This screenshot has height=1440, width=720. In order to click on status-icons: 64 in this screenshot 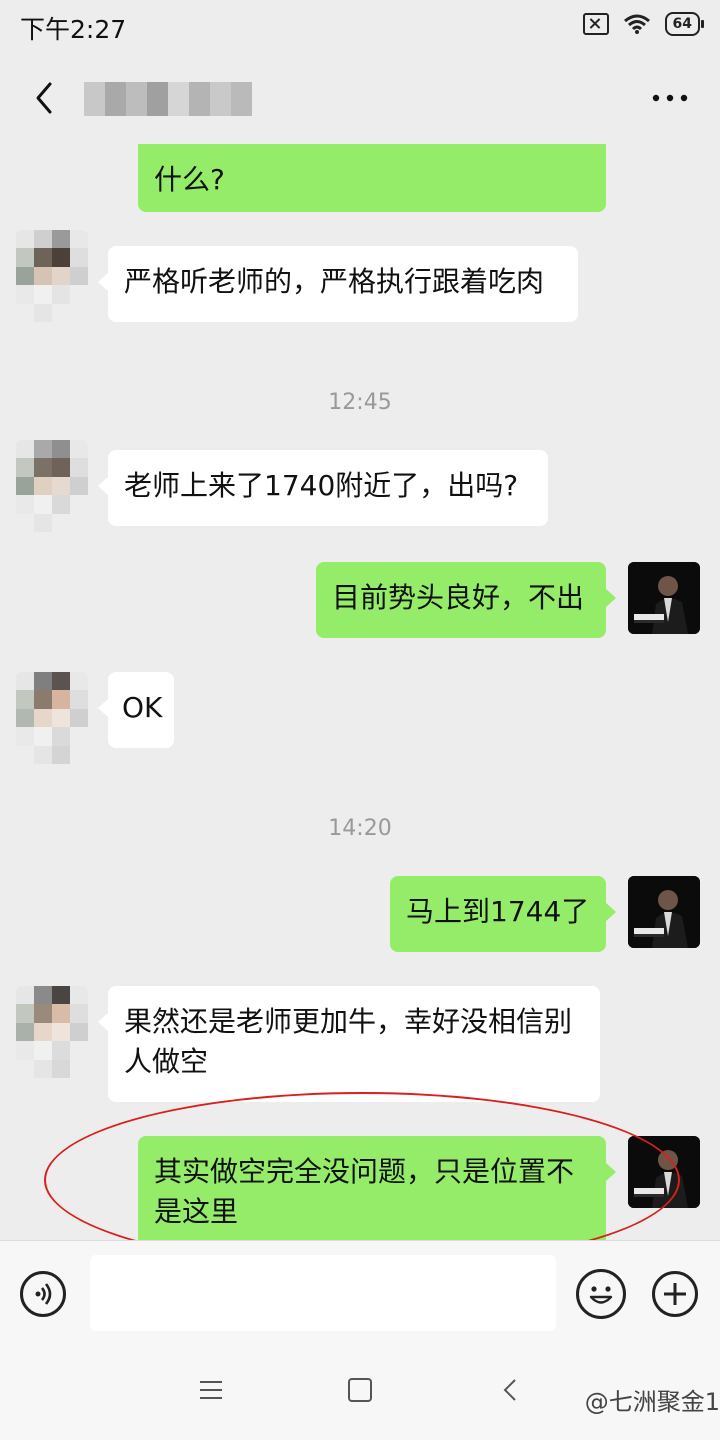, I will do `click(643, 24)`.